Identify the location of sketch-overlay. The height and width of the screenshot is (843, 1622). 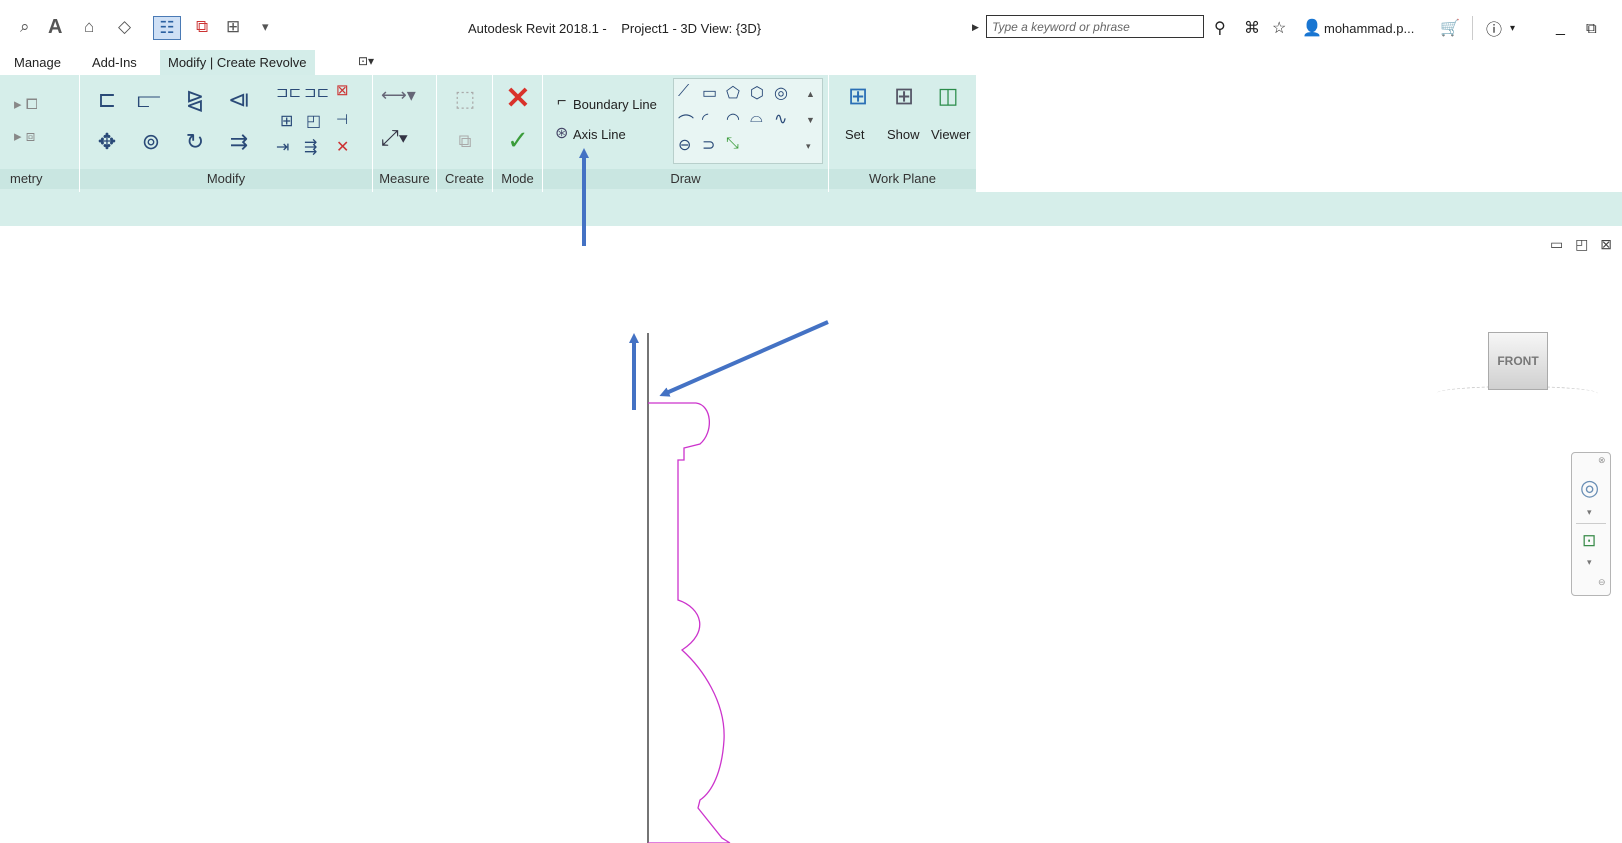
(704, 495).